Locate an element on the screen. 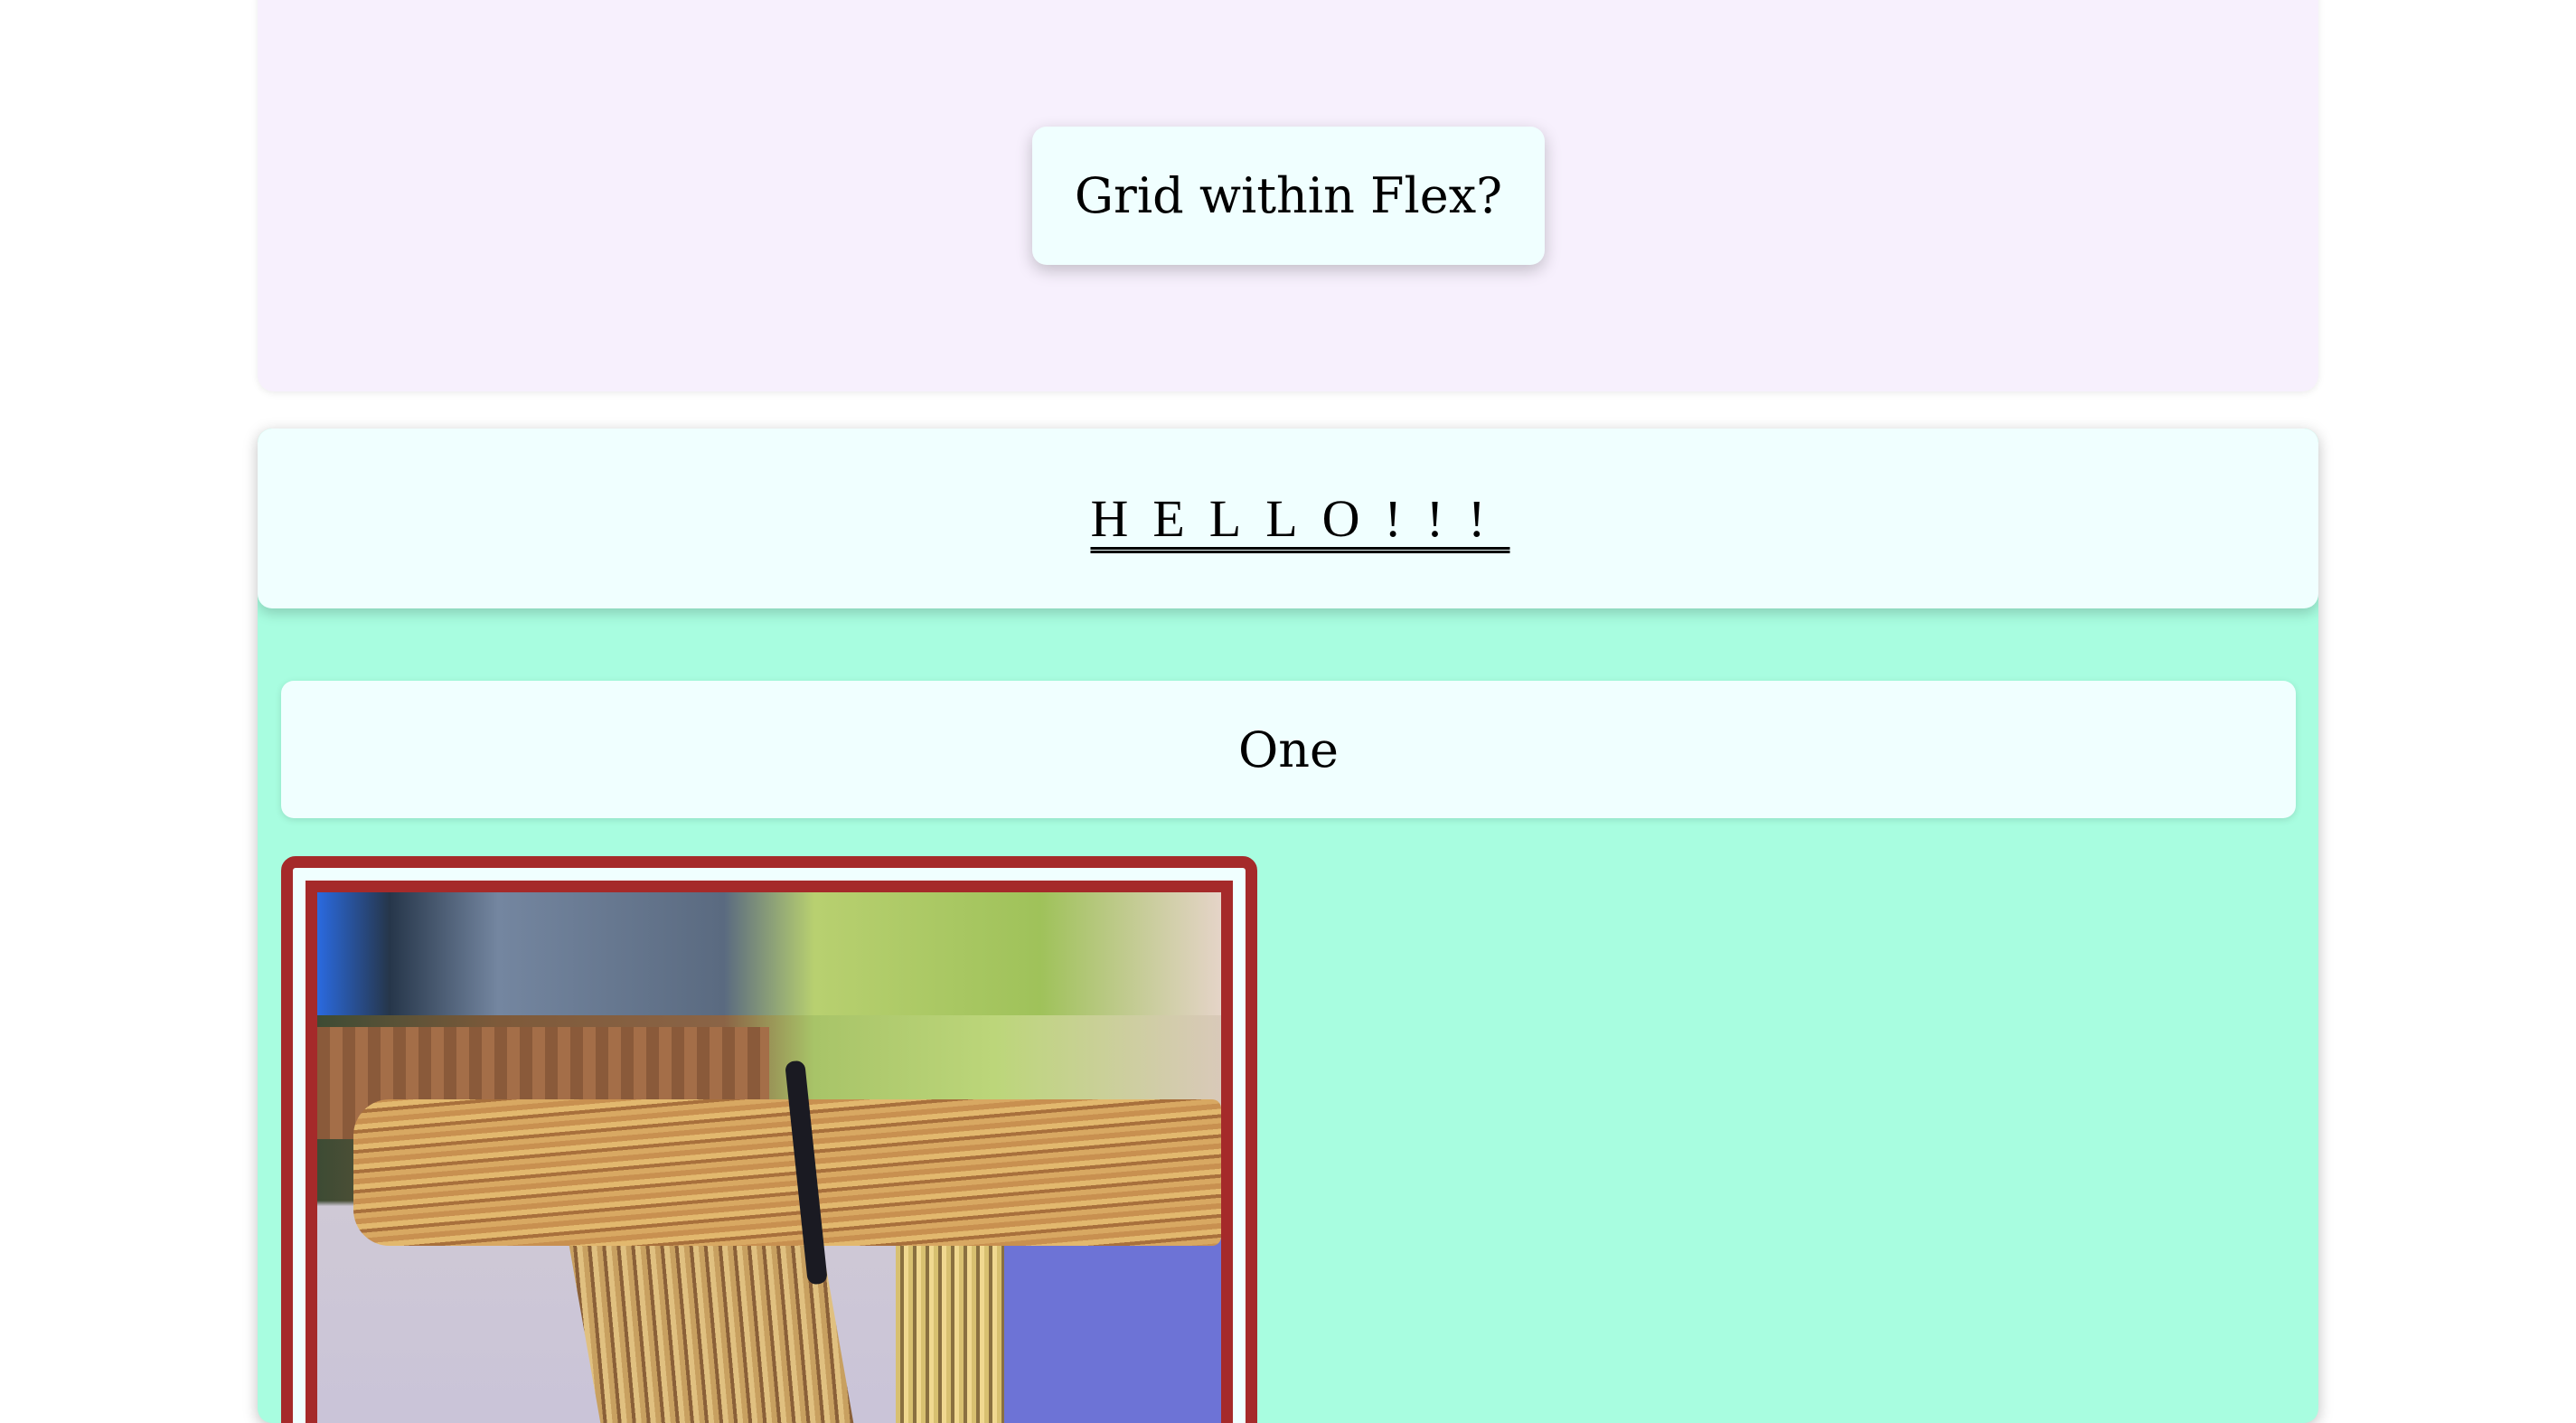  title-box: Grid within Flex? is located at coordinates (1289, 196).